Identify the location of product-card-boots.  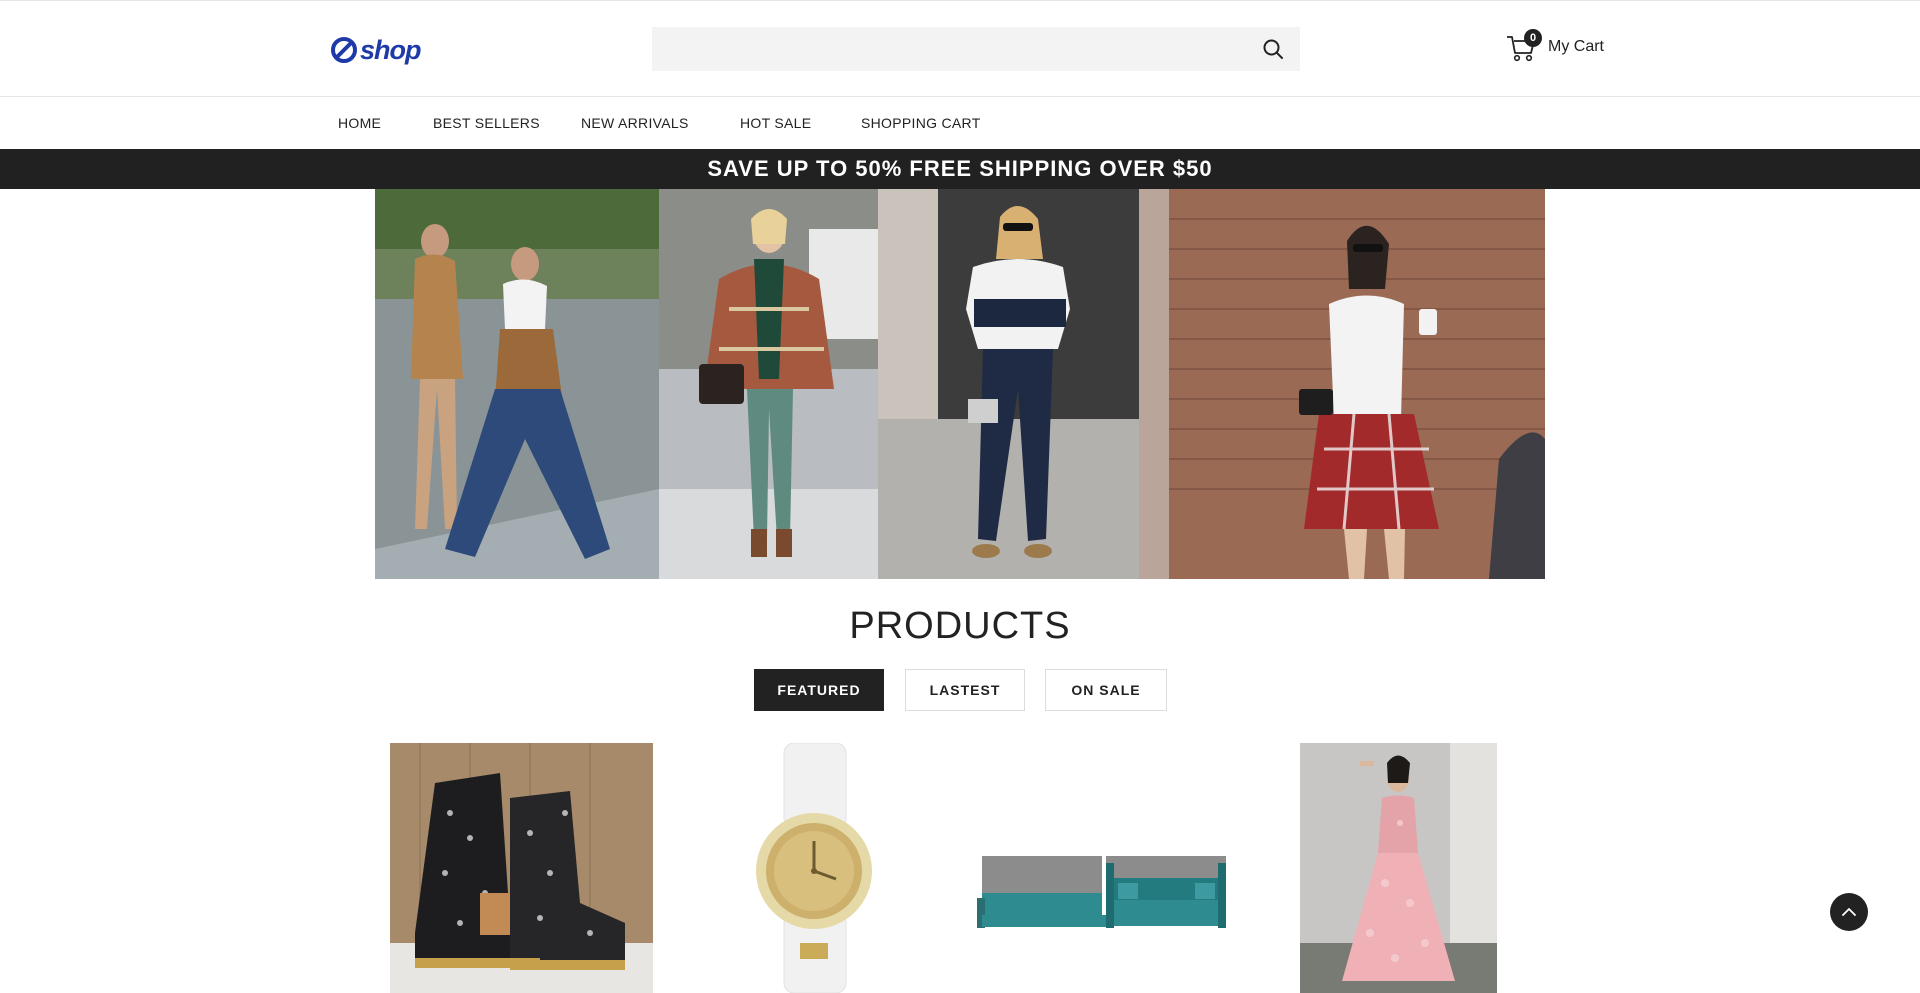
(521, 868).